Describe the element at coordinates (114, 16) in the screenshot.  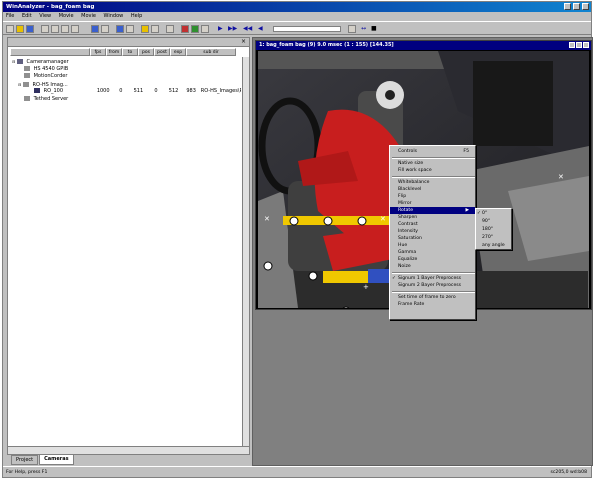
I see `menu-window: Window` at that location.